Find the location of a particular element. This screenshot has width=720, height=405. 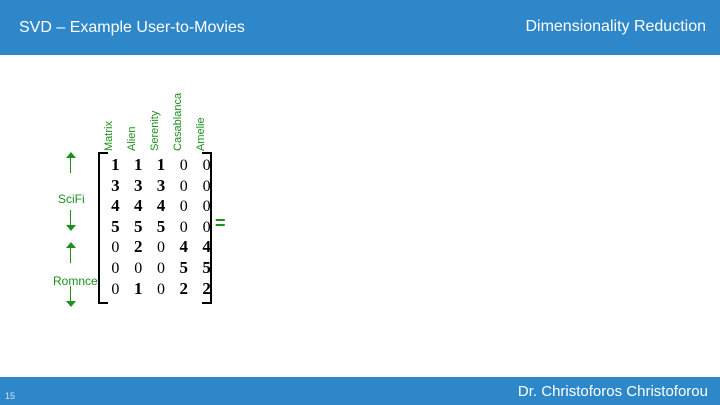

matrix-row: 02044 is located at coordinates (161, 247).